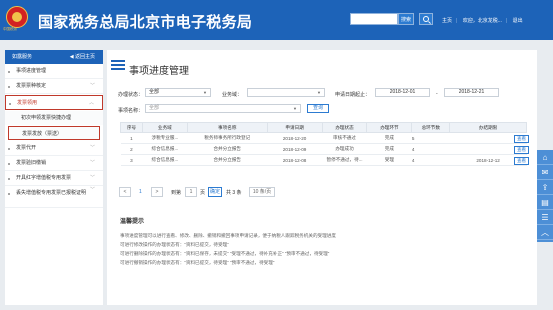  I want to click on home-icon: ⌂, so click(545, 157).